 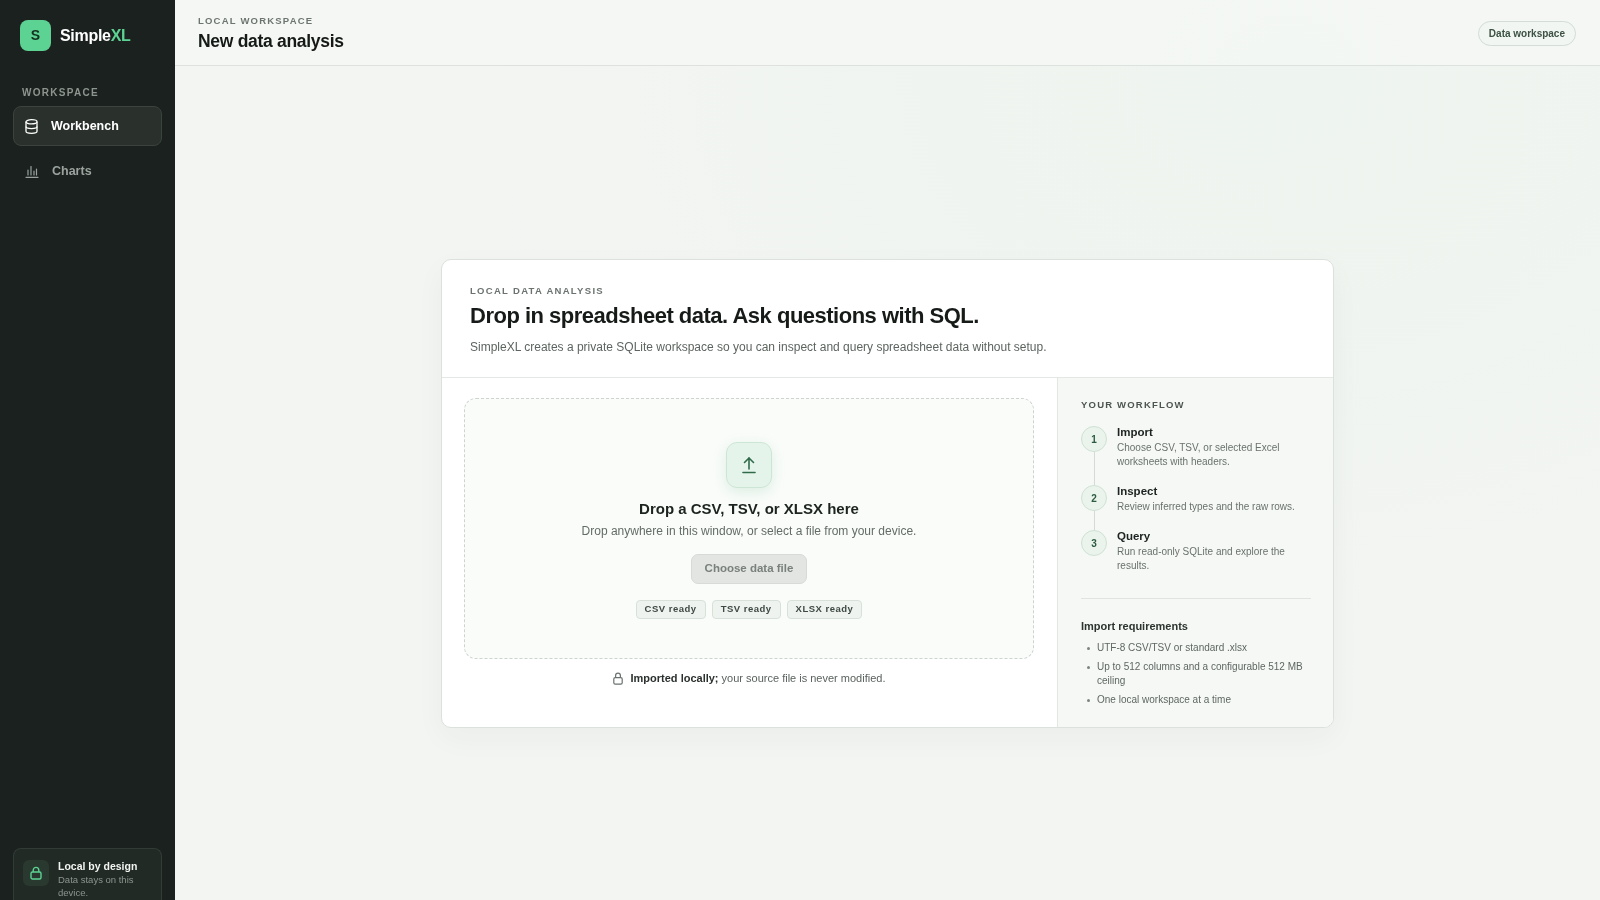 I want to click on step-title: Import, so click(x=1135, y=432).